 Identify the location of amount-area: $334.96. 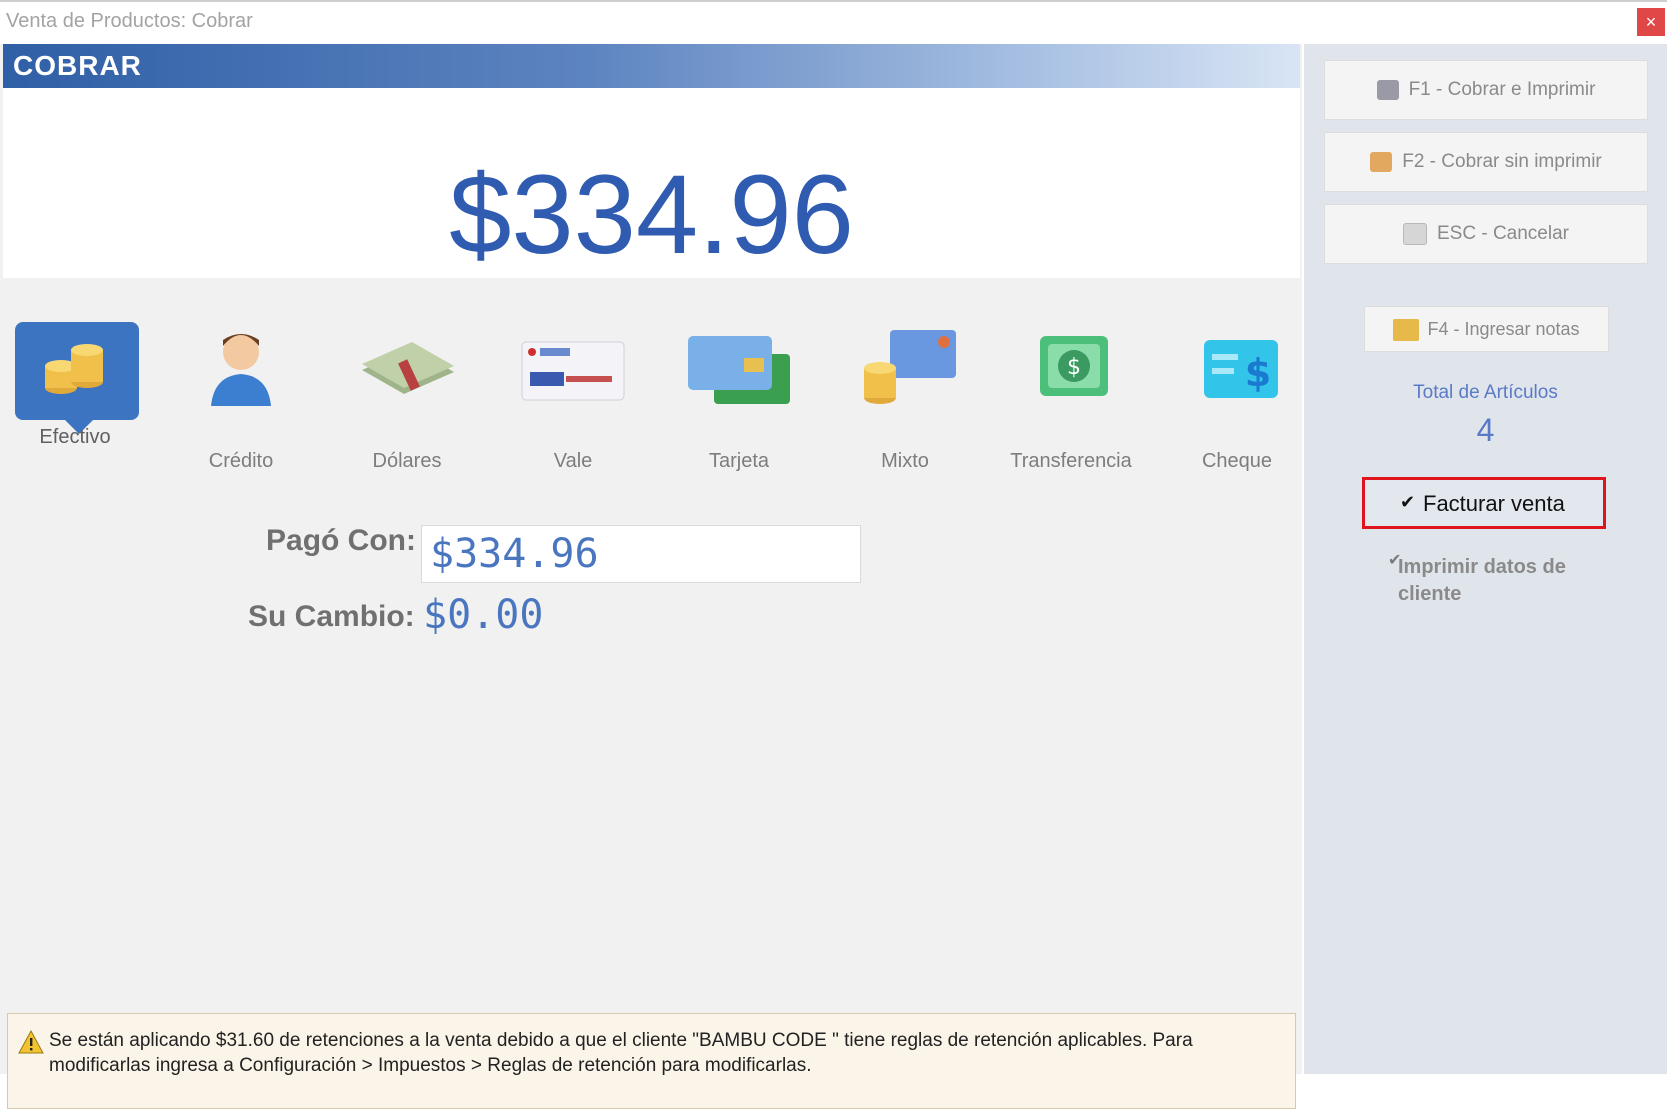
(651, 183).